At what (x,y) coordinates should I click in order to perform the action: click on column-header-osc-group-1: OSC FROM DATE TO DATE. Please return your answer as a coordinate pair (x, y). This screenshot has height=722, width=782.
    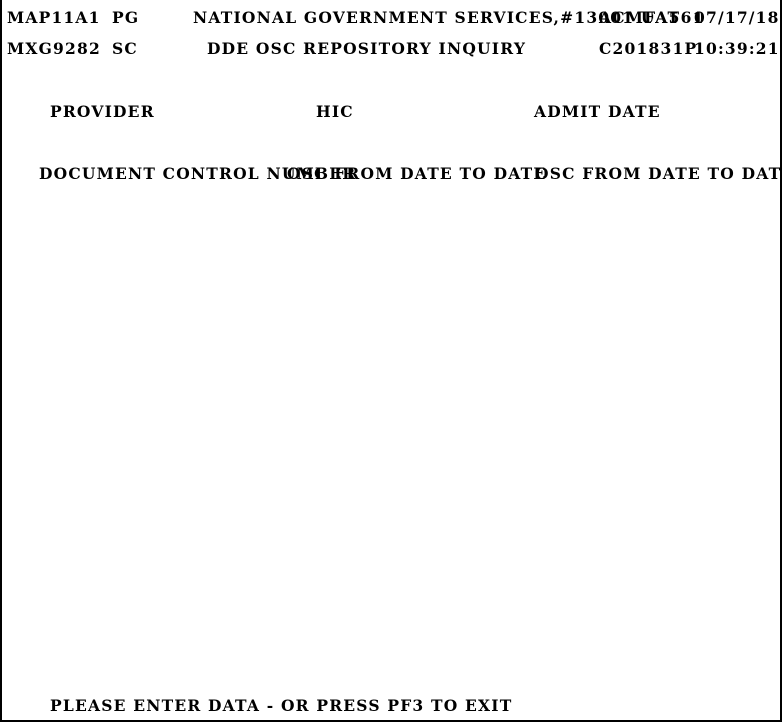
    Looking at the image, I should click on (417, 173).